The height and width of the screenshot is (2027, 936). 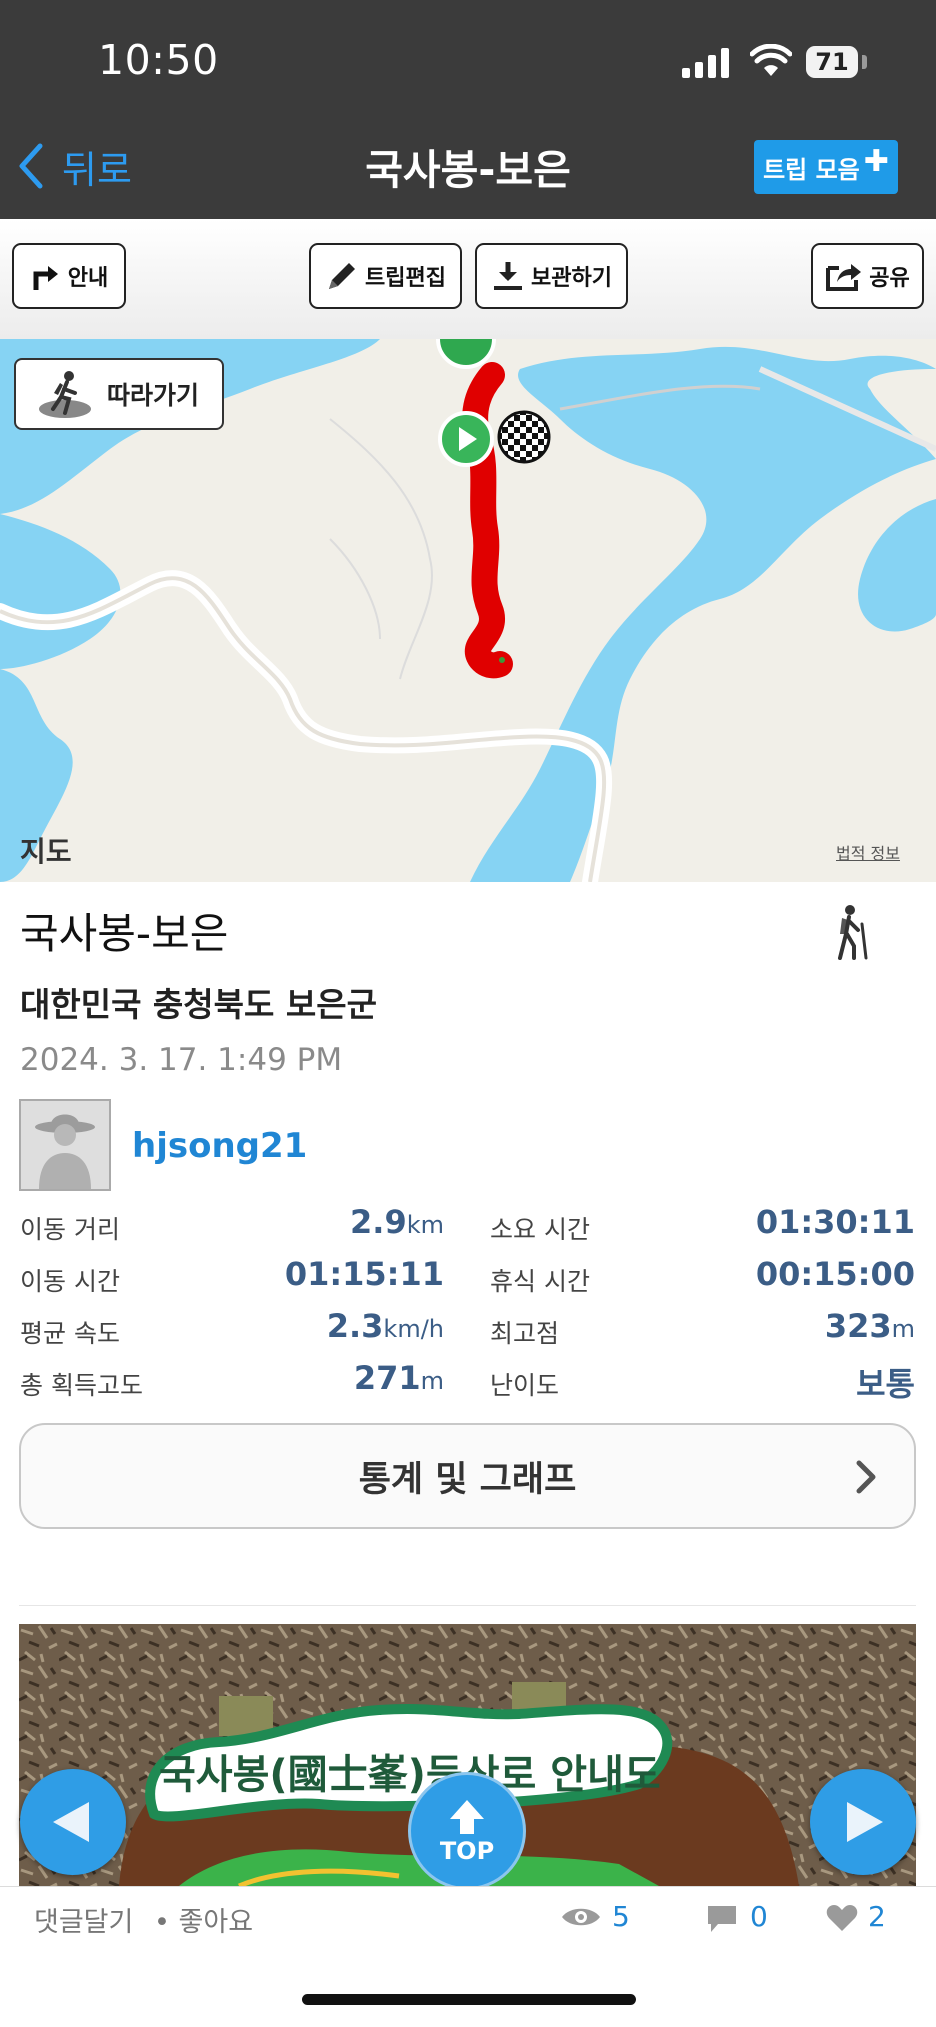 I want to click on avatar, so click(x=65, y=1145).